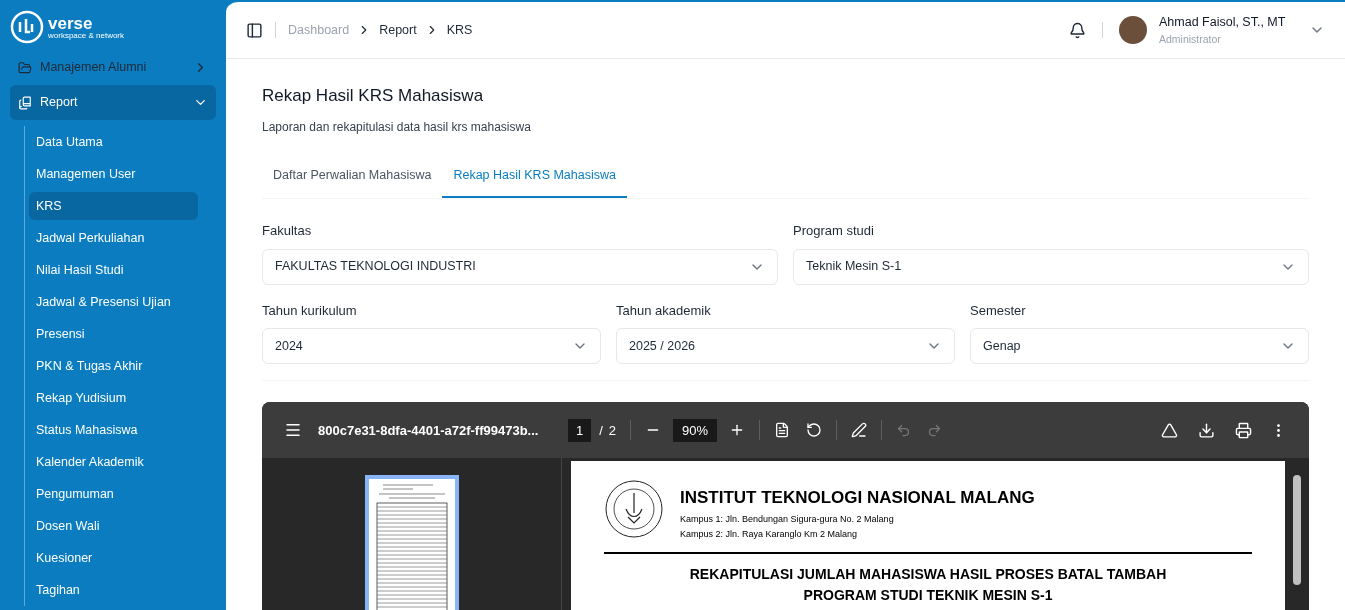 The height and width of the screenshot is (610, 1345). Describe the element at coordinates (113, 174) in the screenshot. I see `sidebar-subitem: Managemen User` at that location.